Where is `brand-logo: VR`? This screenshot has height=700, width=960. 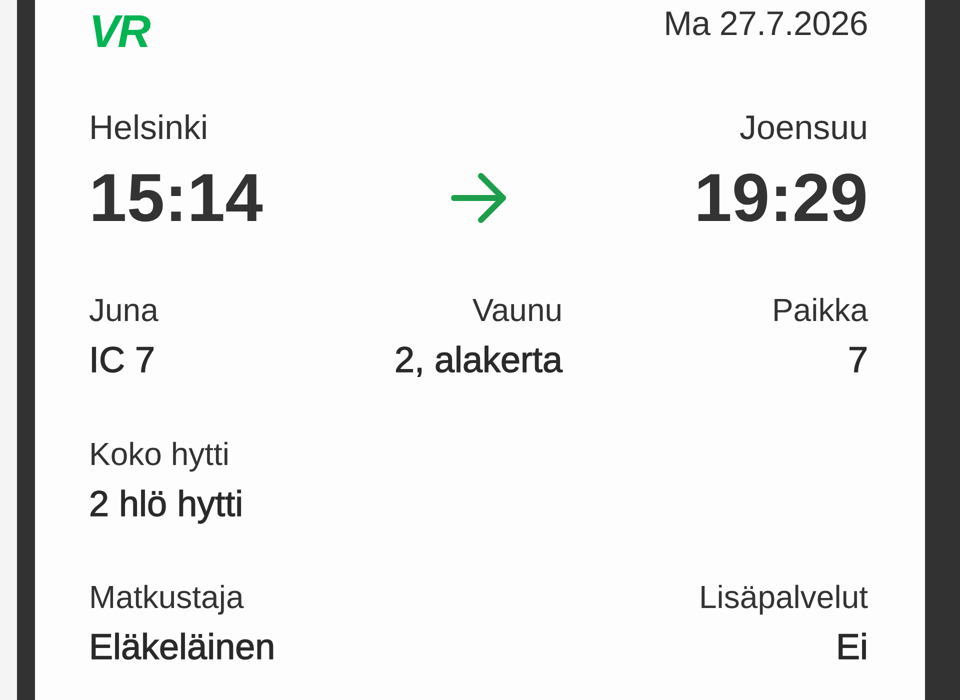
brand-logo: VR is located at coordinates (119, 31).